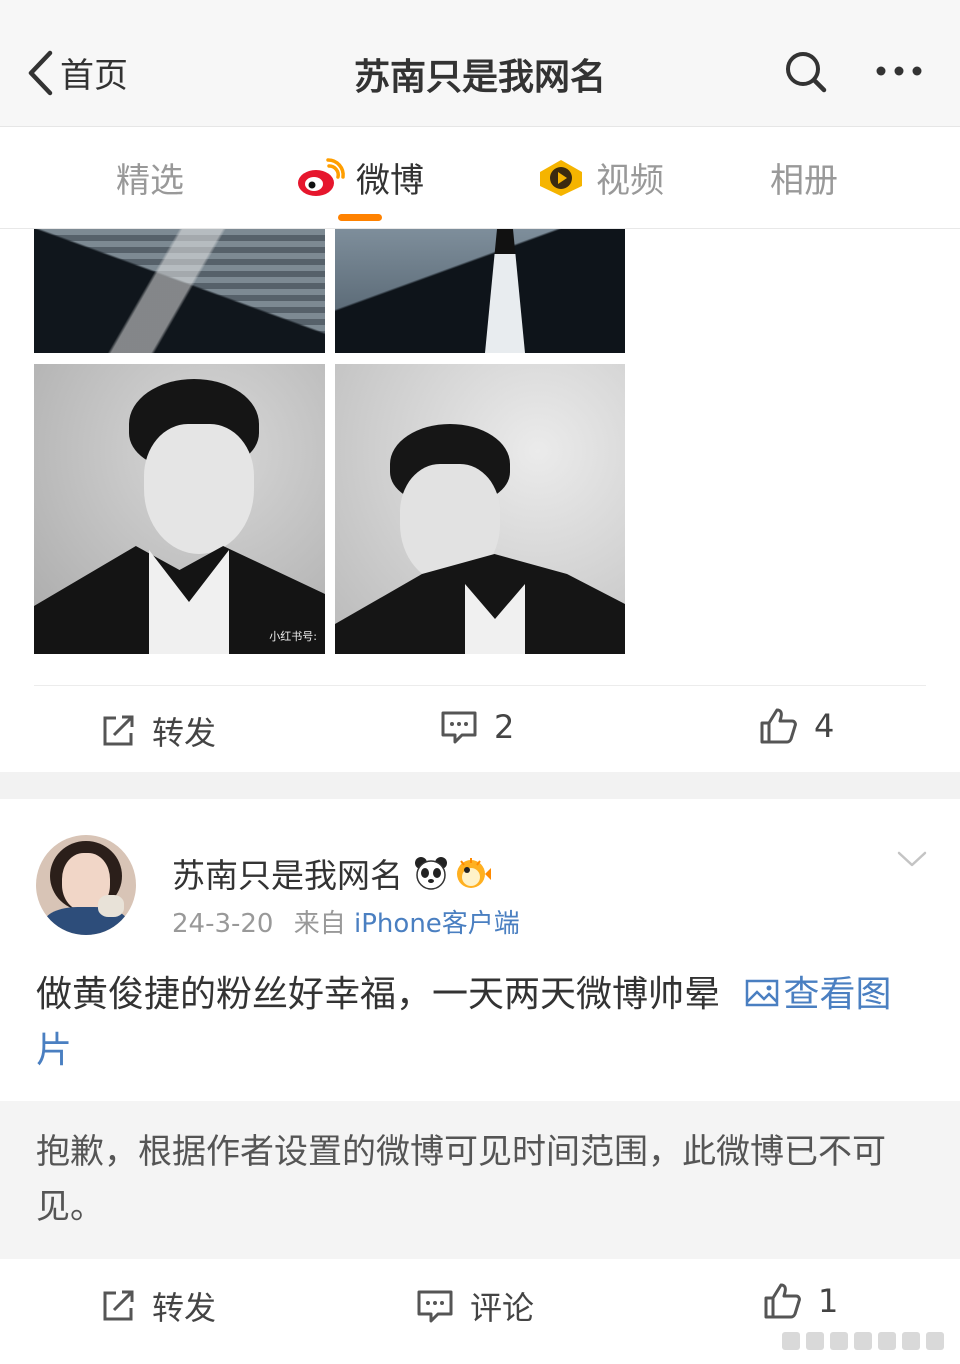 This screenshot has width=960, height=1364. I want to click on post-meta: 24-3-20 来自 iPhone客户端, so click(346, 921).